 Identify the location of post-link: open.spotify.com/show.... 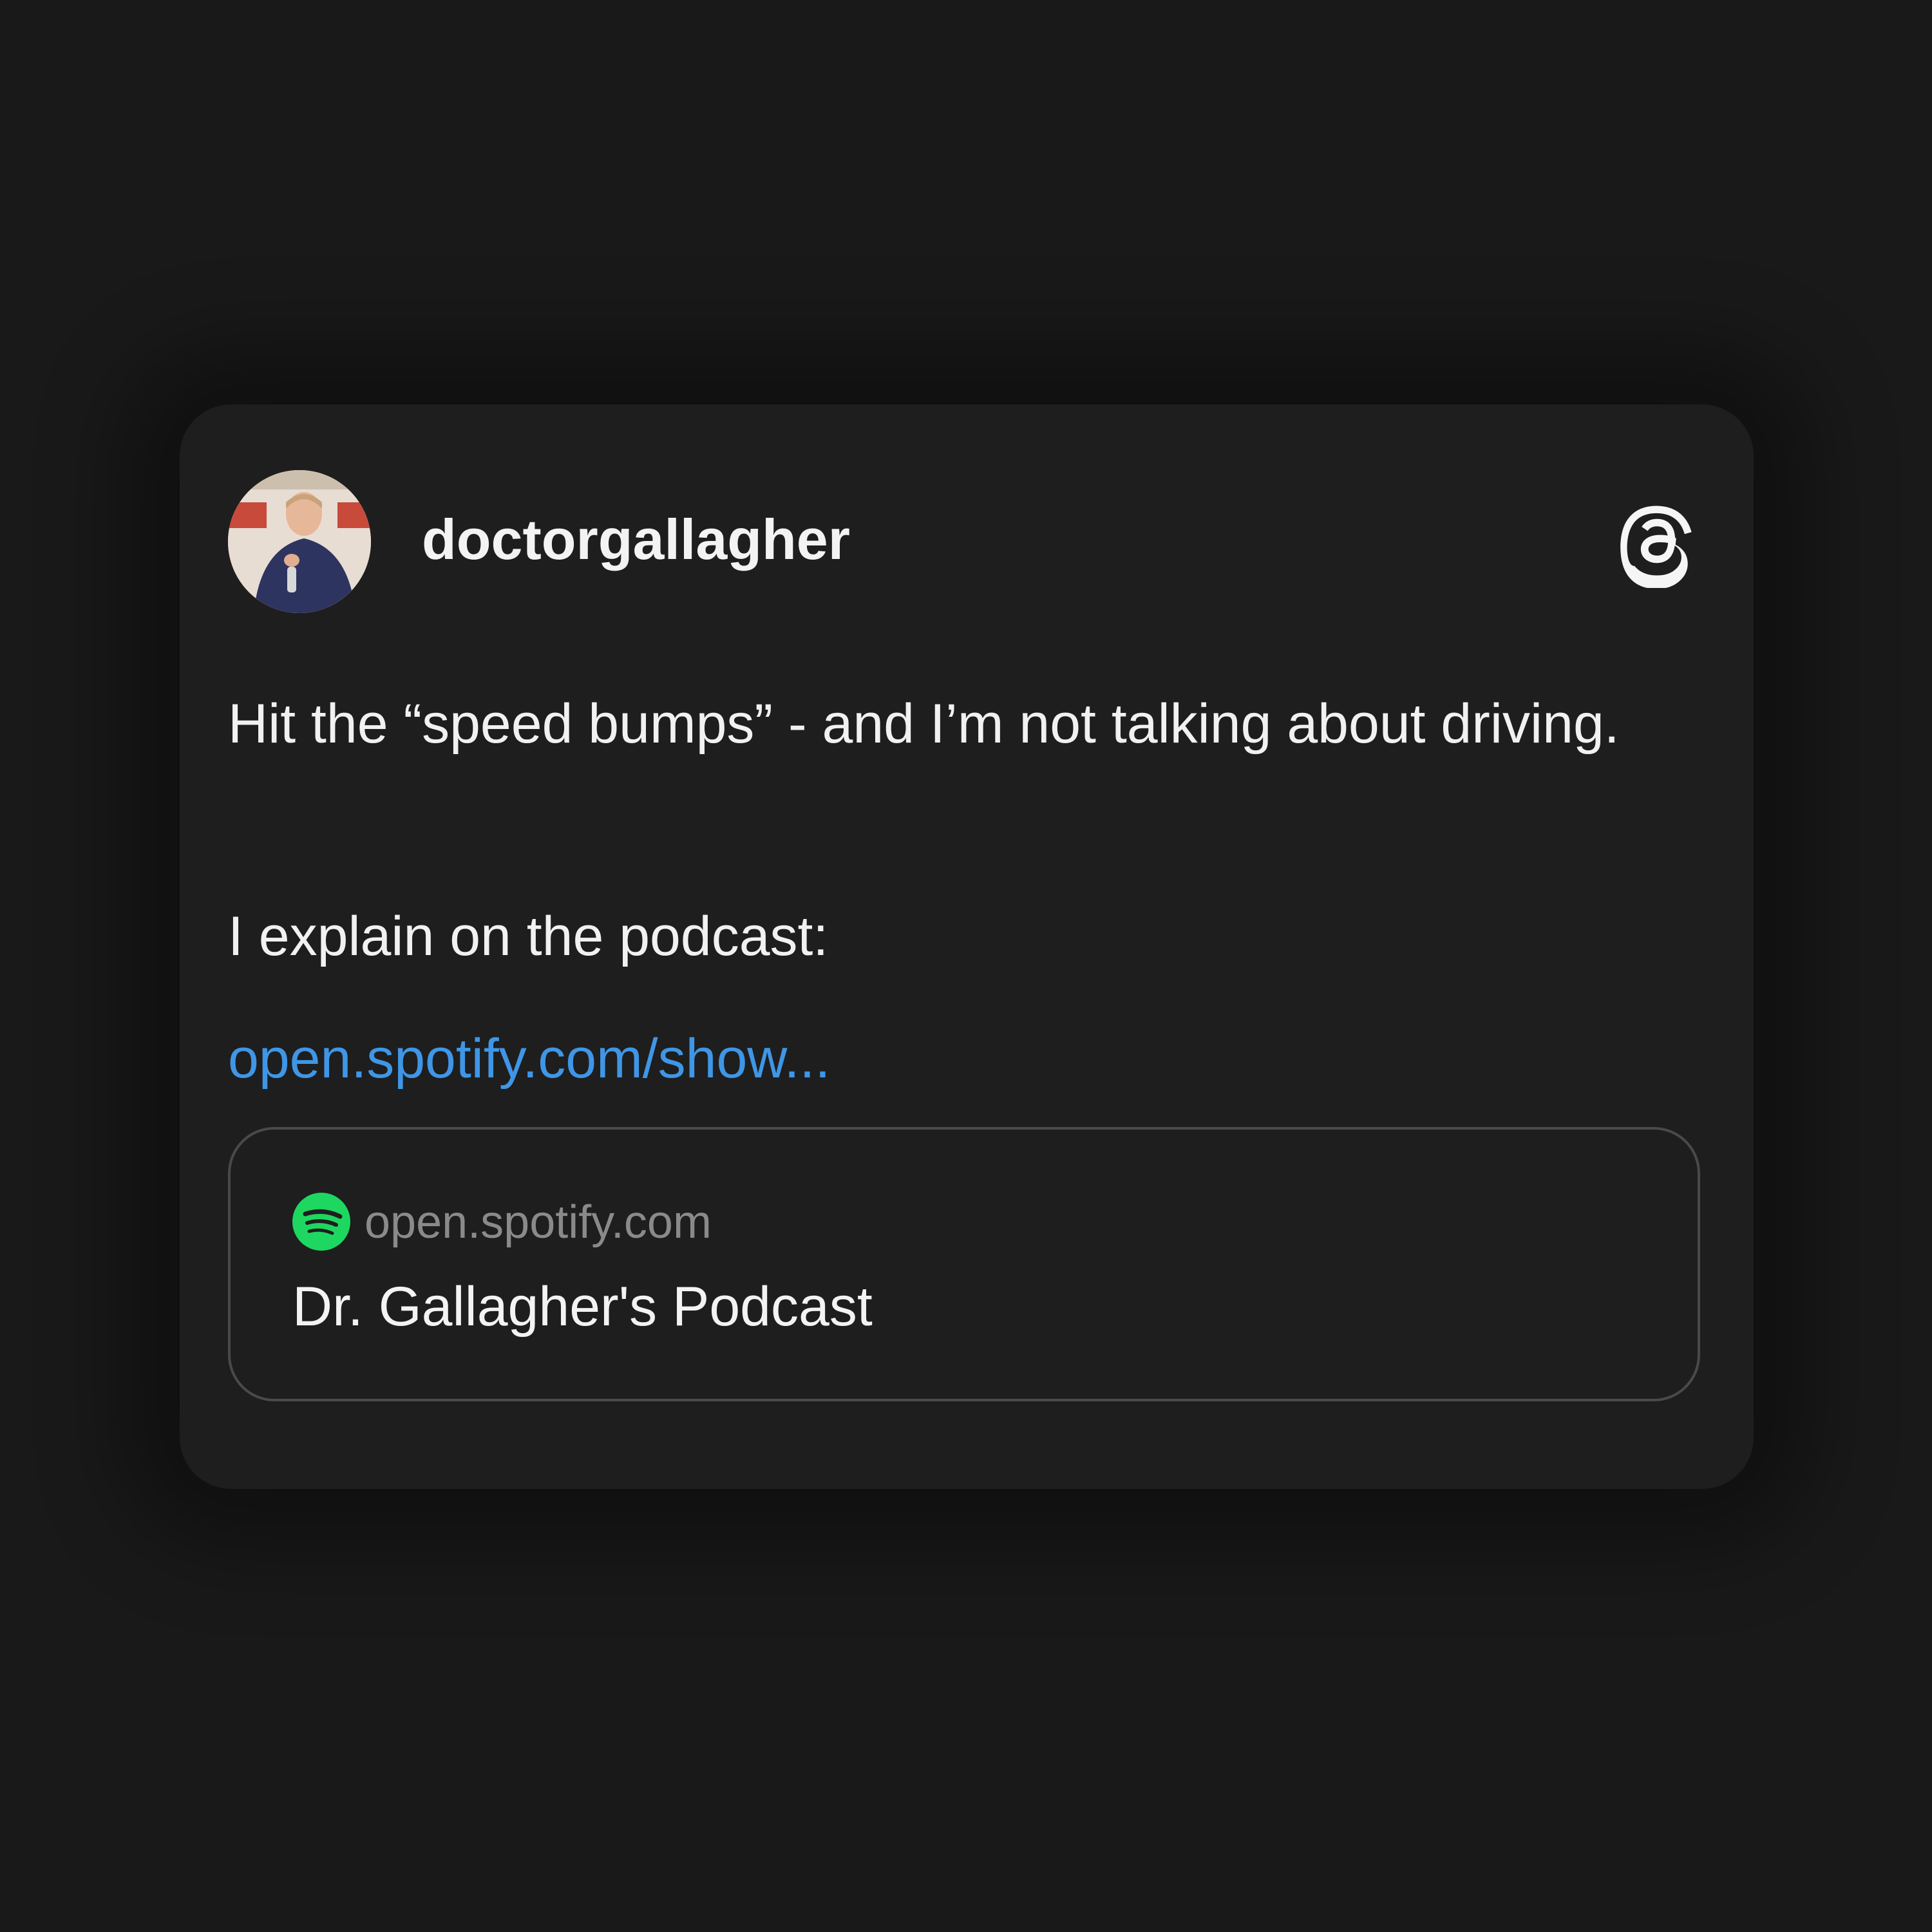
(529, 1059).